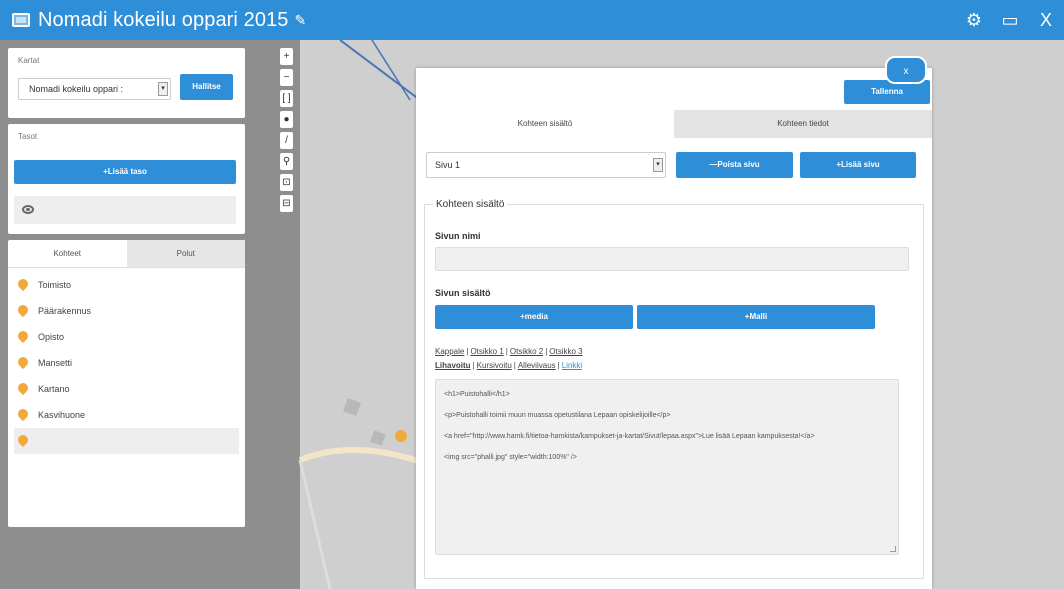 The image size is (1064, 589). Describe the element at coordinates (286, 98) in the screenshot. I see `fit-bounds-button: [ ]` at that location.